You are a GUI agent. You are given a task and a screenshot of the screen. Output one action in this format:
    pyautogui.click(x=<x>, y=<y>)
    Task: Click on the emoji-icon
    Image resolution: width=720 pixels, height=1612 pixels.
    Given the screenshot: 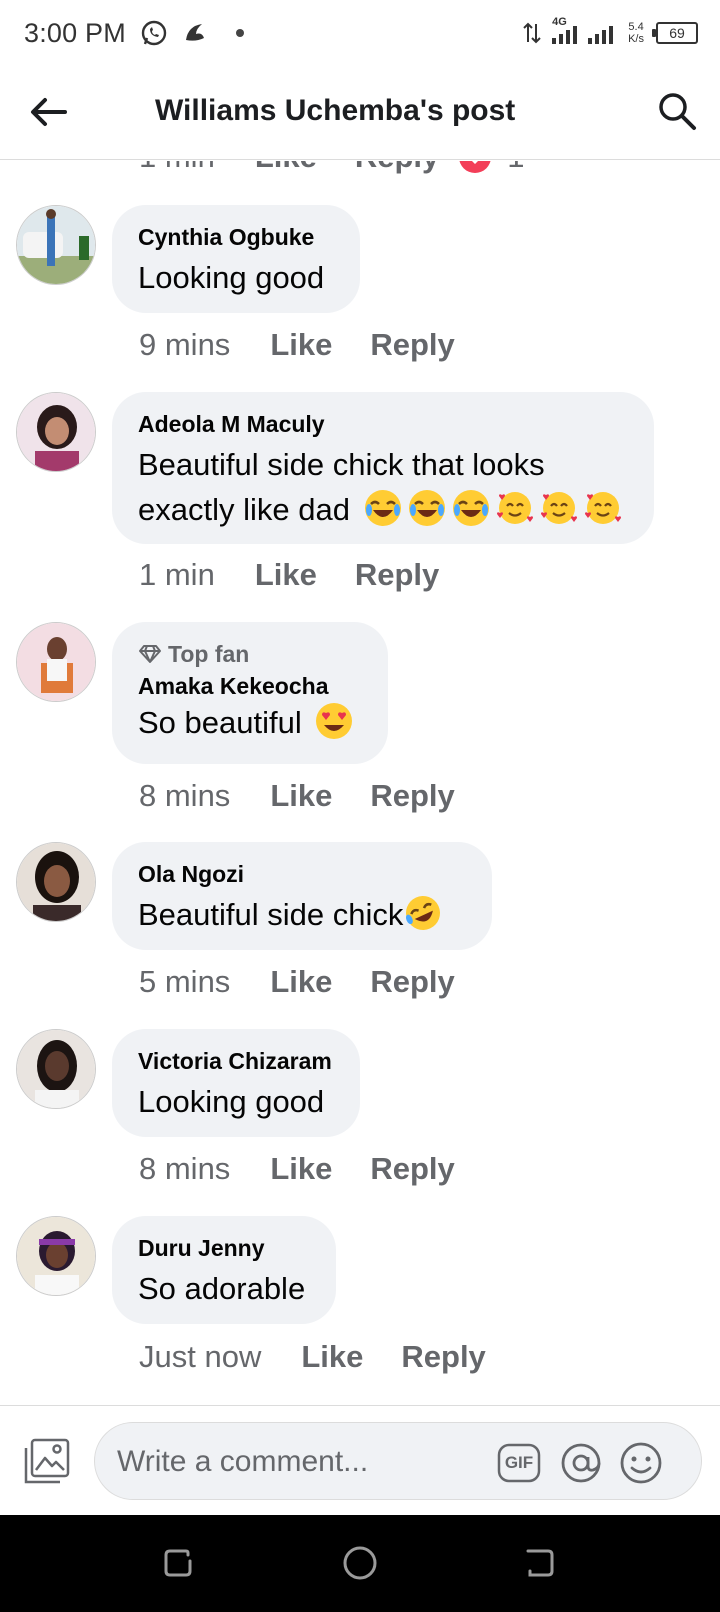 What is the action you would take?
    pyautogui.click(x=641, y=1463)
    